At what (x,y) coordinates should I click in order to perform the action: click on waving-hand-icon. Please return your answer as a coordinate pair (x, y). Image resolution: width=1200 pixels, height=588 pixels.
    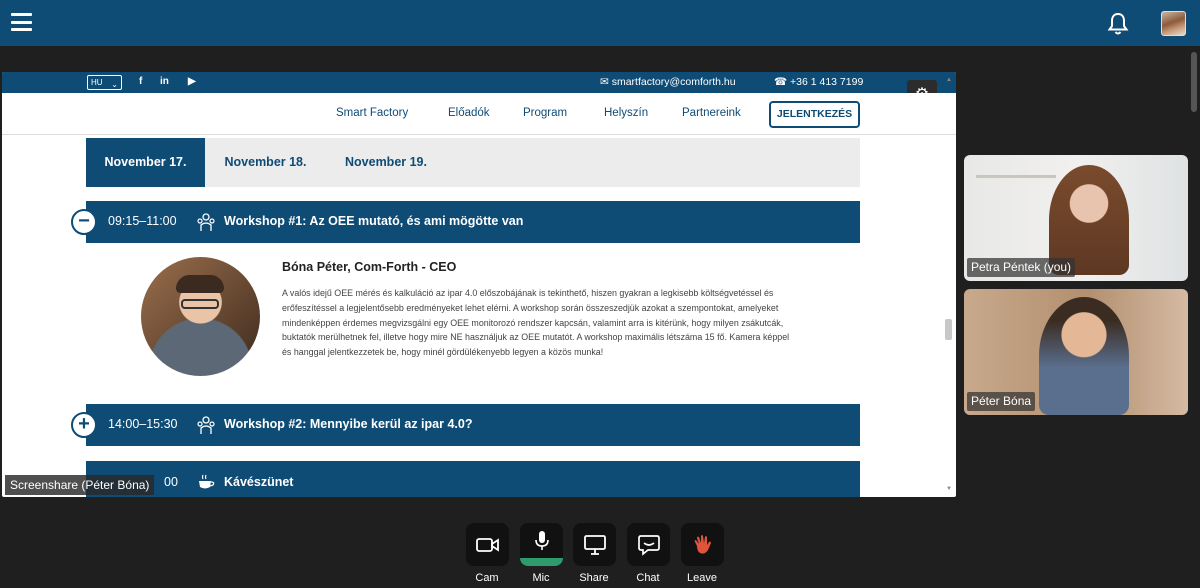
    Looking at the image, I should click on (702, 544).